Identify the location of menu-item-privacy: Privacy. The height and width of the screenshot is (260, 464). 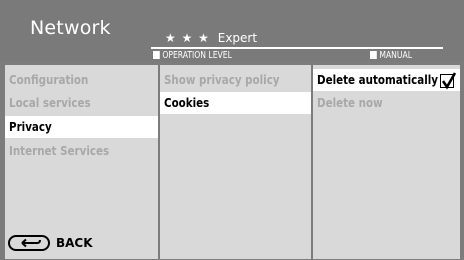
(81, 127).